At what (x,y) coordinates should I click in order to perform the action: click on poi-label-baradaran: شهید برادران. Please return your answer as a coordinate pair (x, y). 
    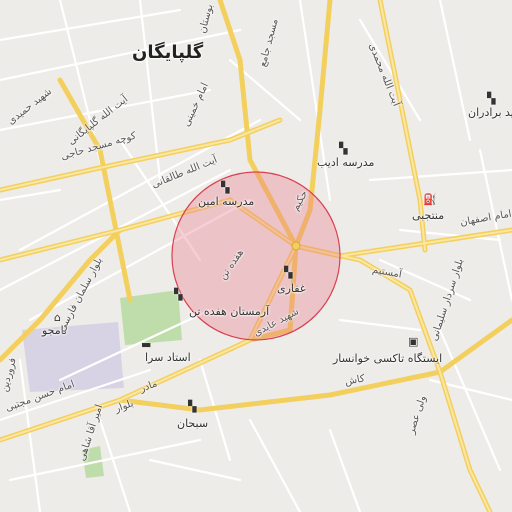
    Looking at the image, I should click on (490, 112).